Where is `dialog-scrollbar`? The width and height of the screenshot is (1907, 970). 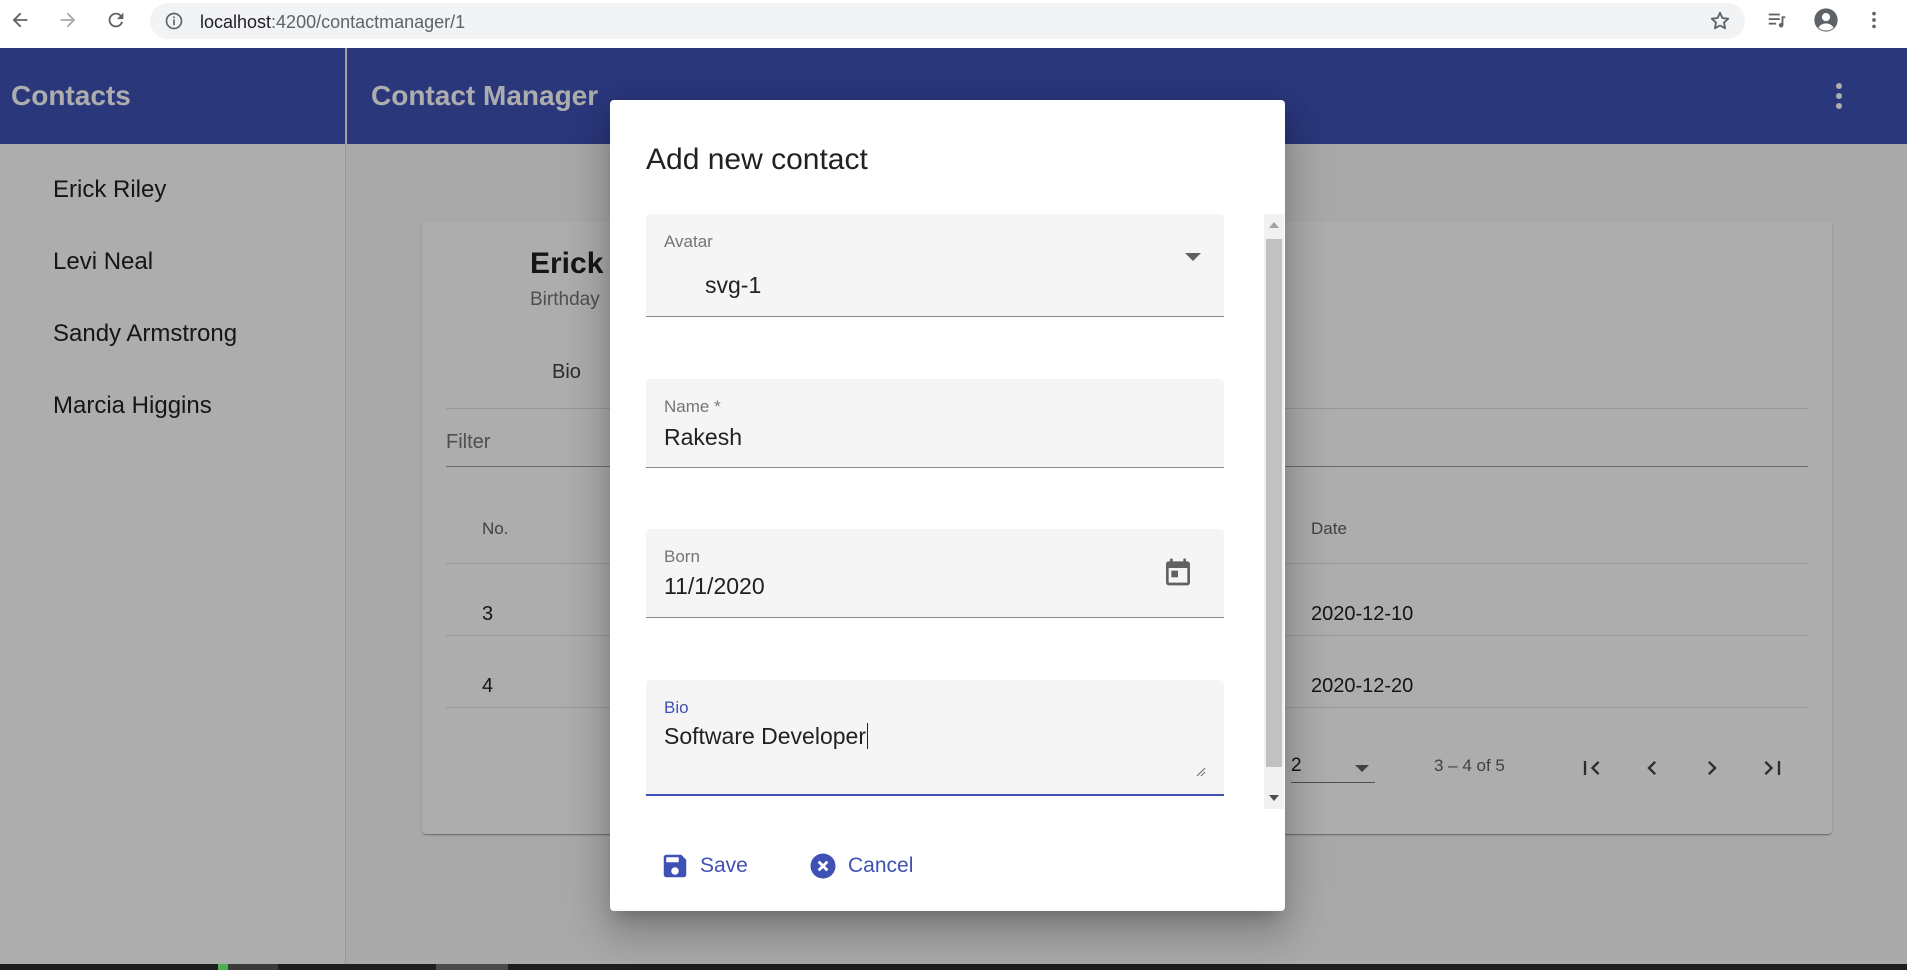
dialog-scrollbar is located at coordinates (1274, 511).